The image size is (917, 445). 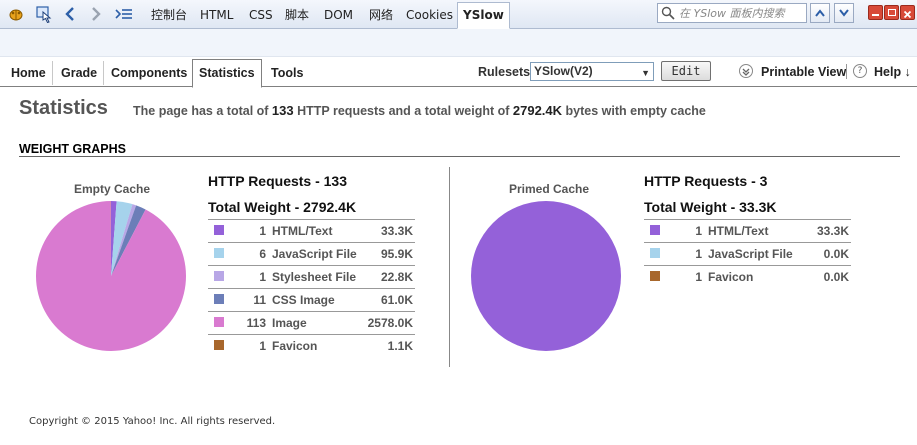 I want to click on chevron-up-icon, so click(x=820, y=13).